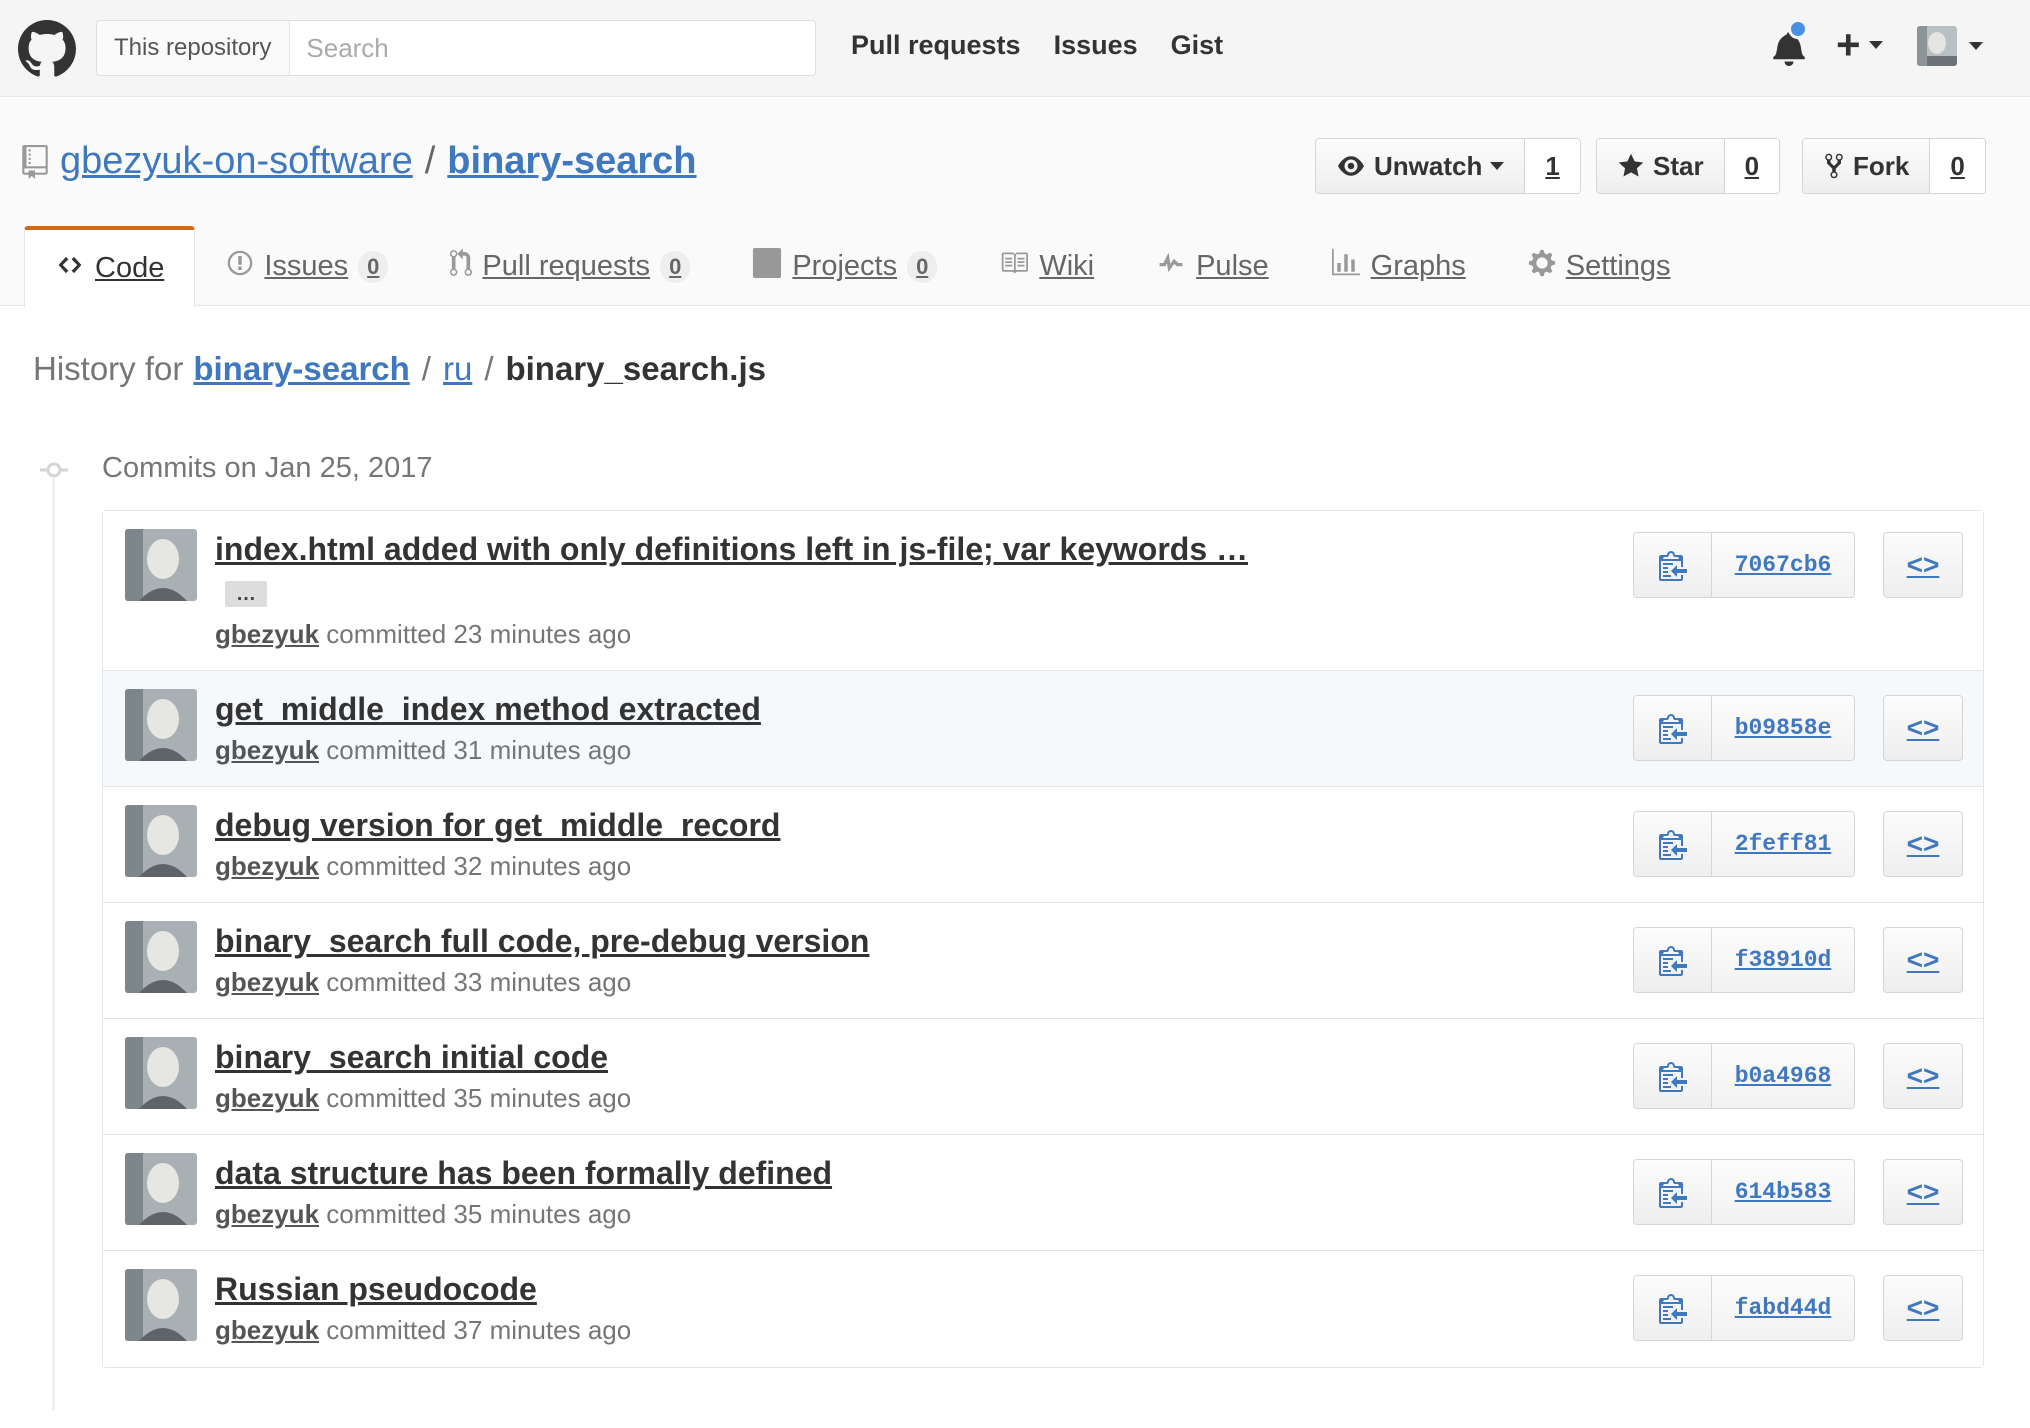 The width and height of the screenshot is (2030, 1428). Describe the element at coordinates (1783, 1308) in the screenshot. I see `commit-sha-link: fabd44d` at that location.